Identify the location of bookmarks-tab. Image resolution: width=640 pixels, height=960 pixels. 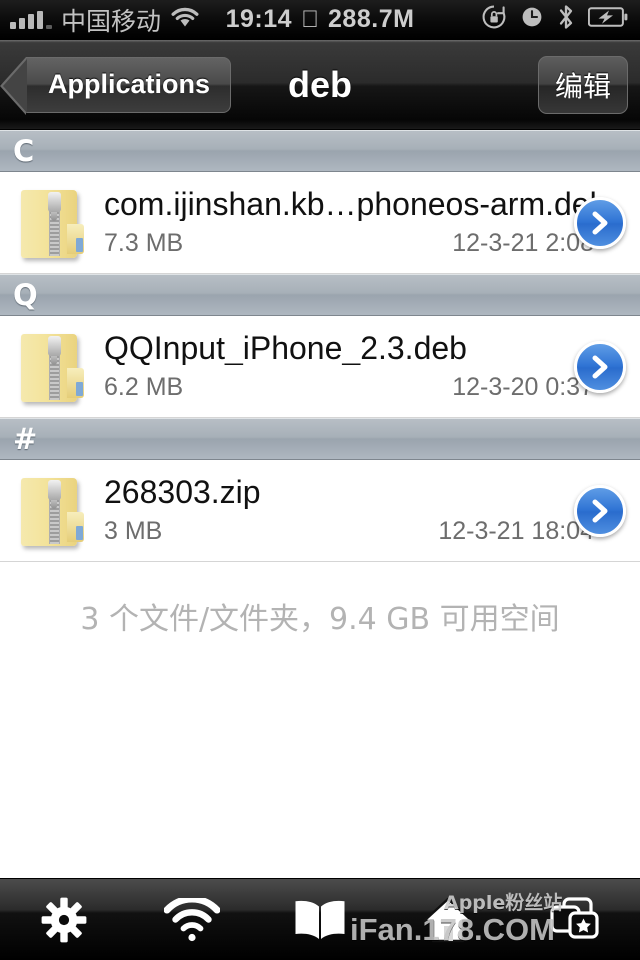
(320, 919).